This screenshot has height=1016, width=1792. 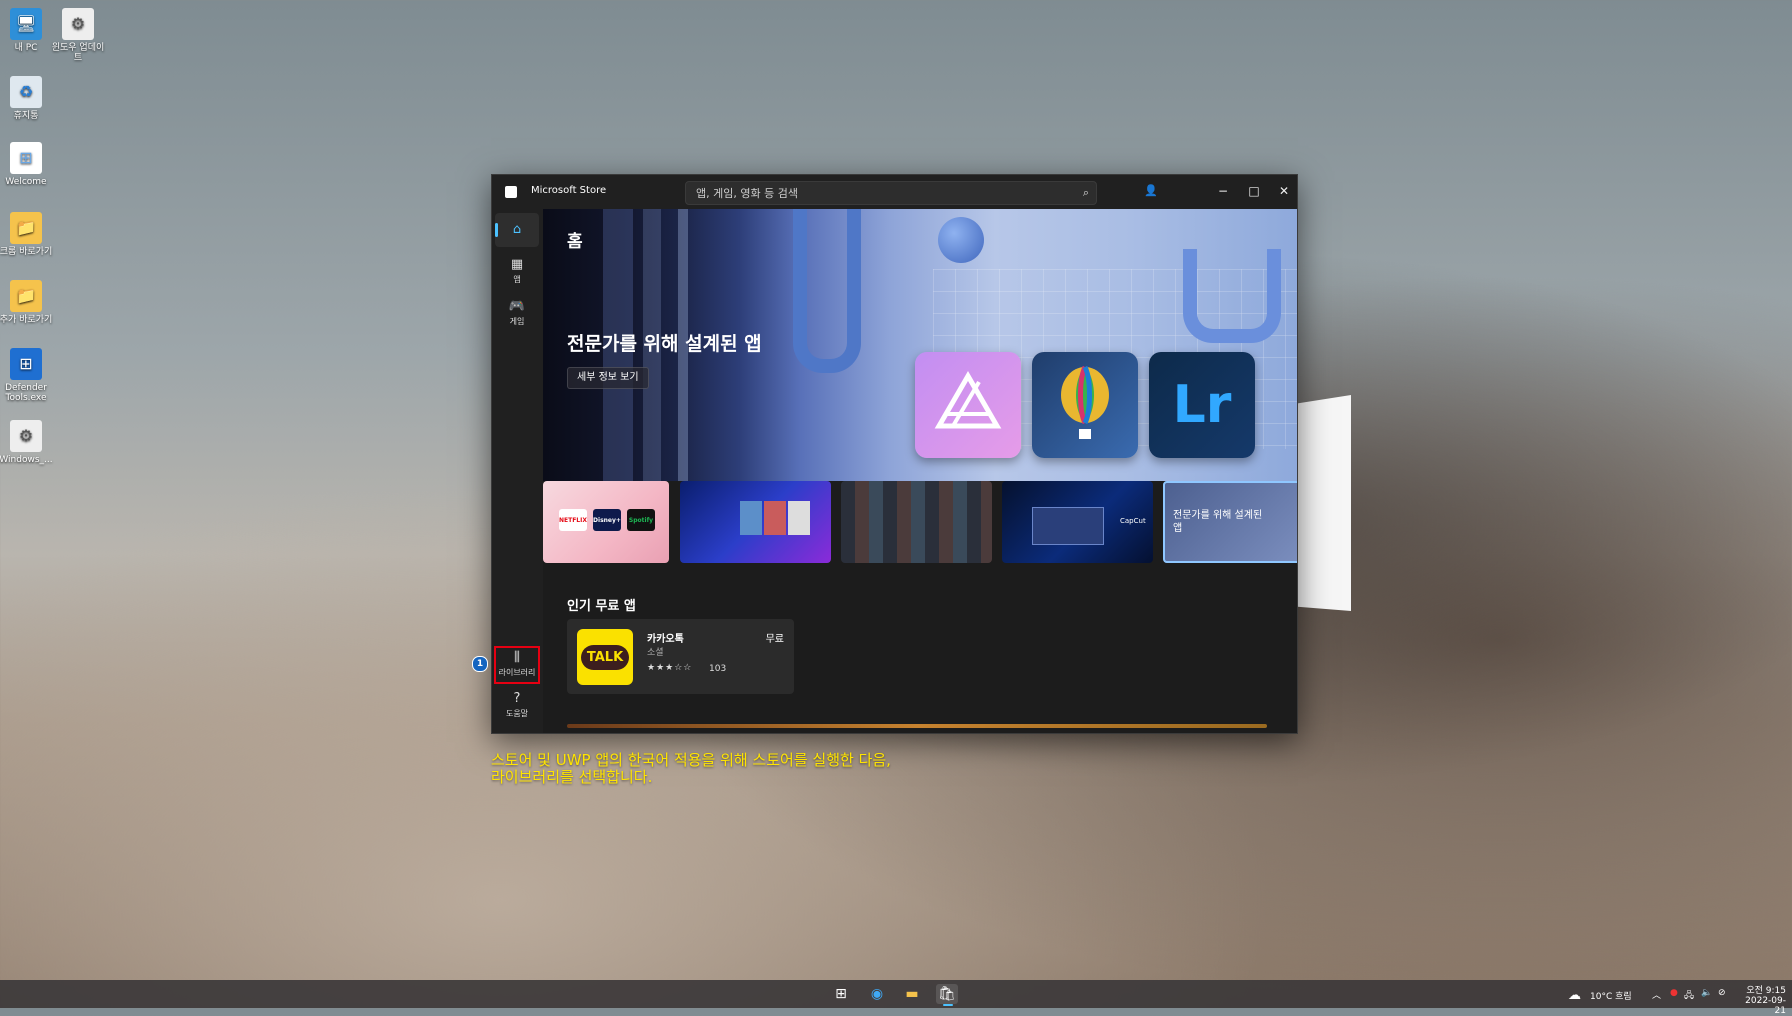 What do you see at coordinates (26, 92) in the screenshot?
I see `recycle-bin-icon: ♻` at bounding box center [26, 92].